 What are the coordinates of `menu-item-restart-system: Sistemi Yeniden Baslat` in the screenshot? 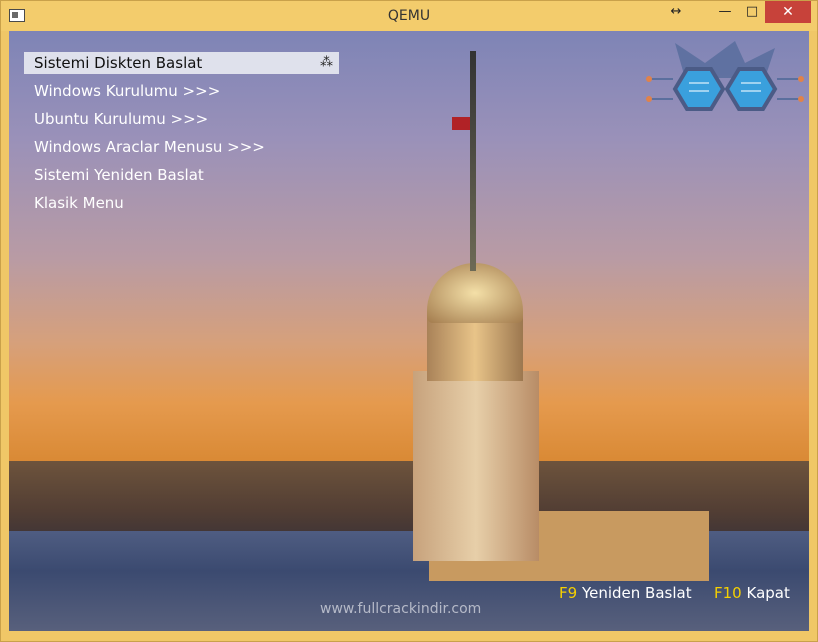 It's located at (181, 175).